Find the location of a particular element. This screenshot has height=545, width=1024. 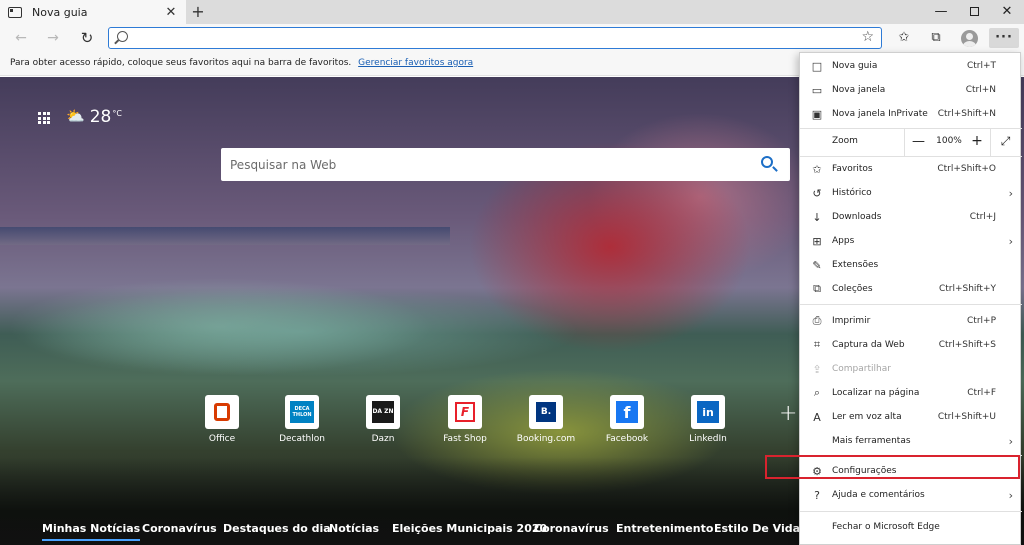

menu-item-mais-ferramentas: Mais ferramentas › is located at coordinates (911, 441).